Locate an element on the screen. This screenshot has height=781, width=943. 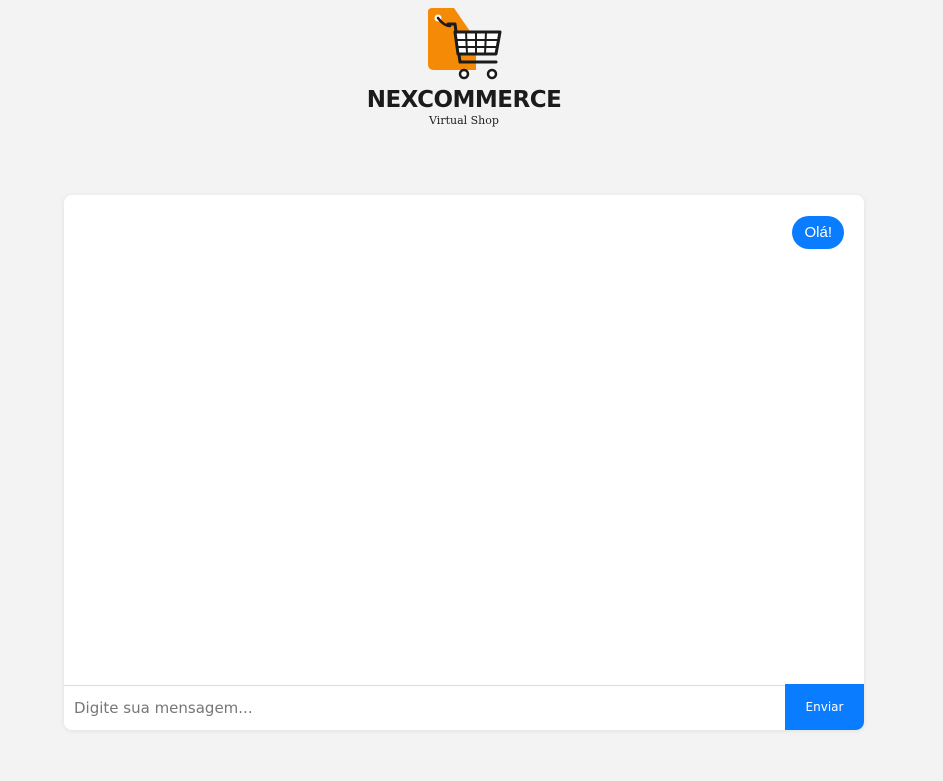
shopping-cart-tag-icon is located at coordinates (465, 44).